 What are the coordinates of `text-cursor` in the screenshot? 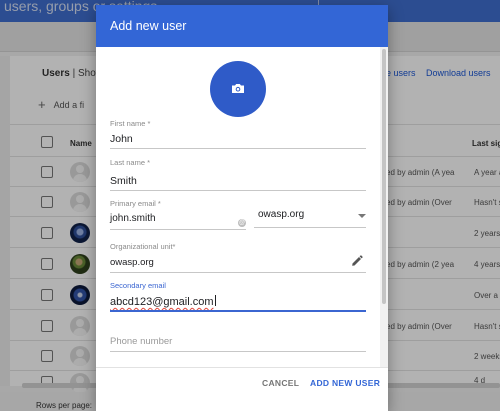 It's located at (215, 300).